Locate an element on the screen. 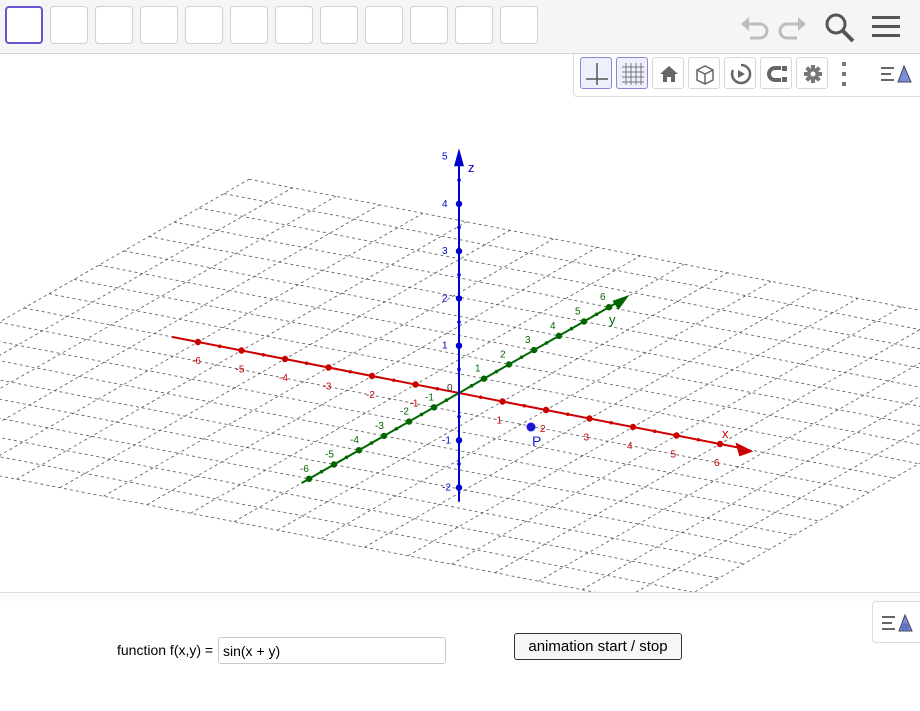  axes-toggle-button is located at coordinates (596, 73).